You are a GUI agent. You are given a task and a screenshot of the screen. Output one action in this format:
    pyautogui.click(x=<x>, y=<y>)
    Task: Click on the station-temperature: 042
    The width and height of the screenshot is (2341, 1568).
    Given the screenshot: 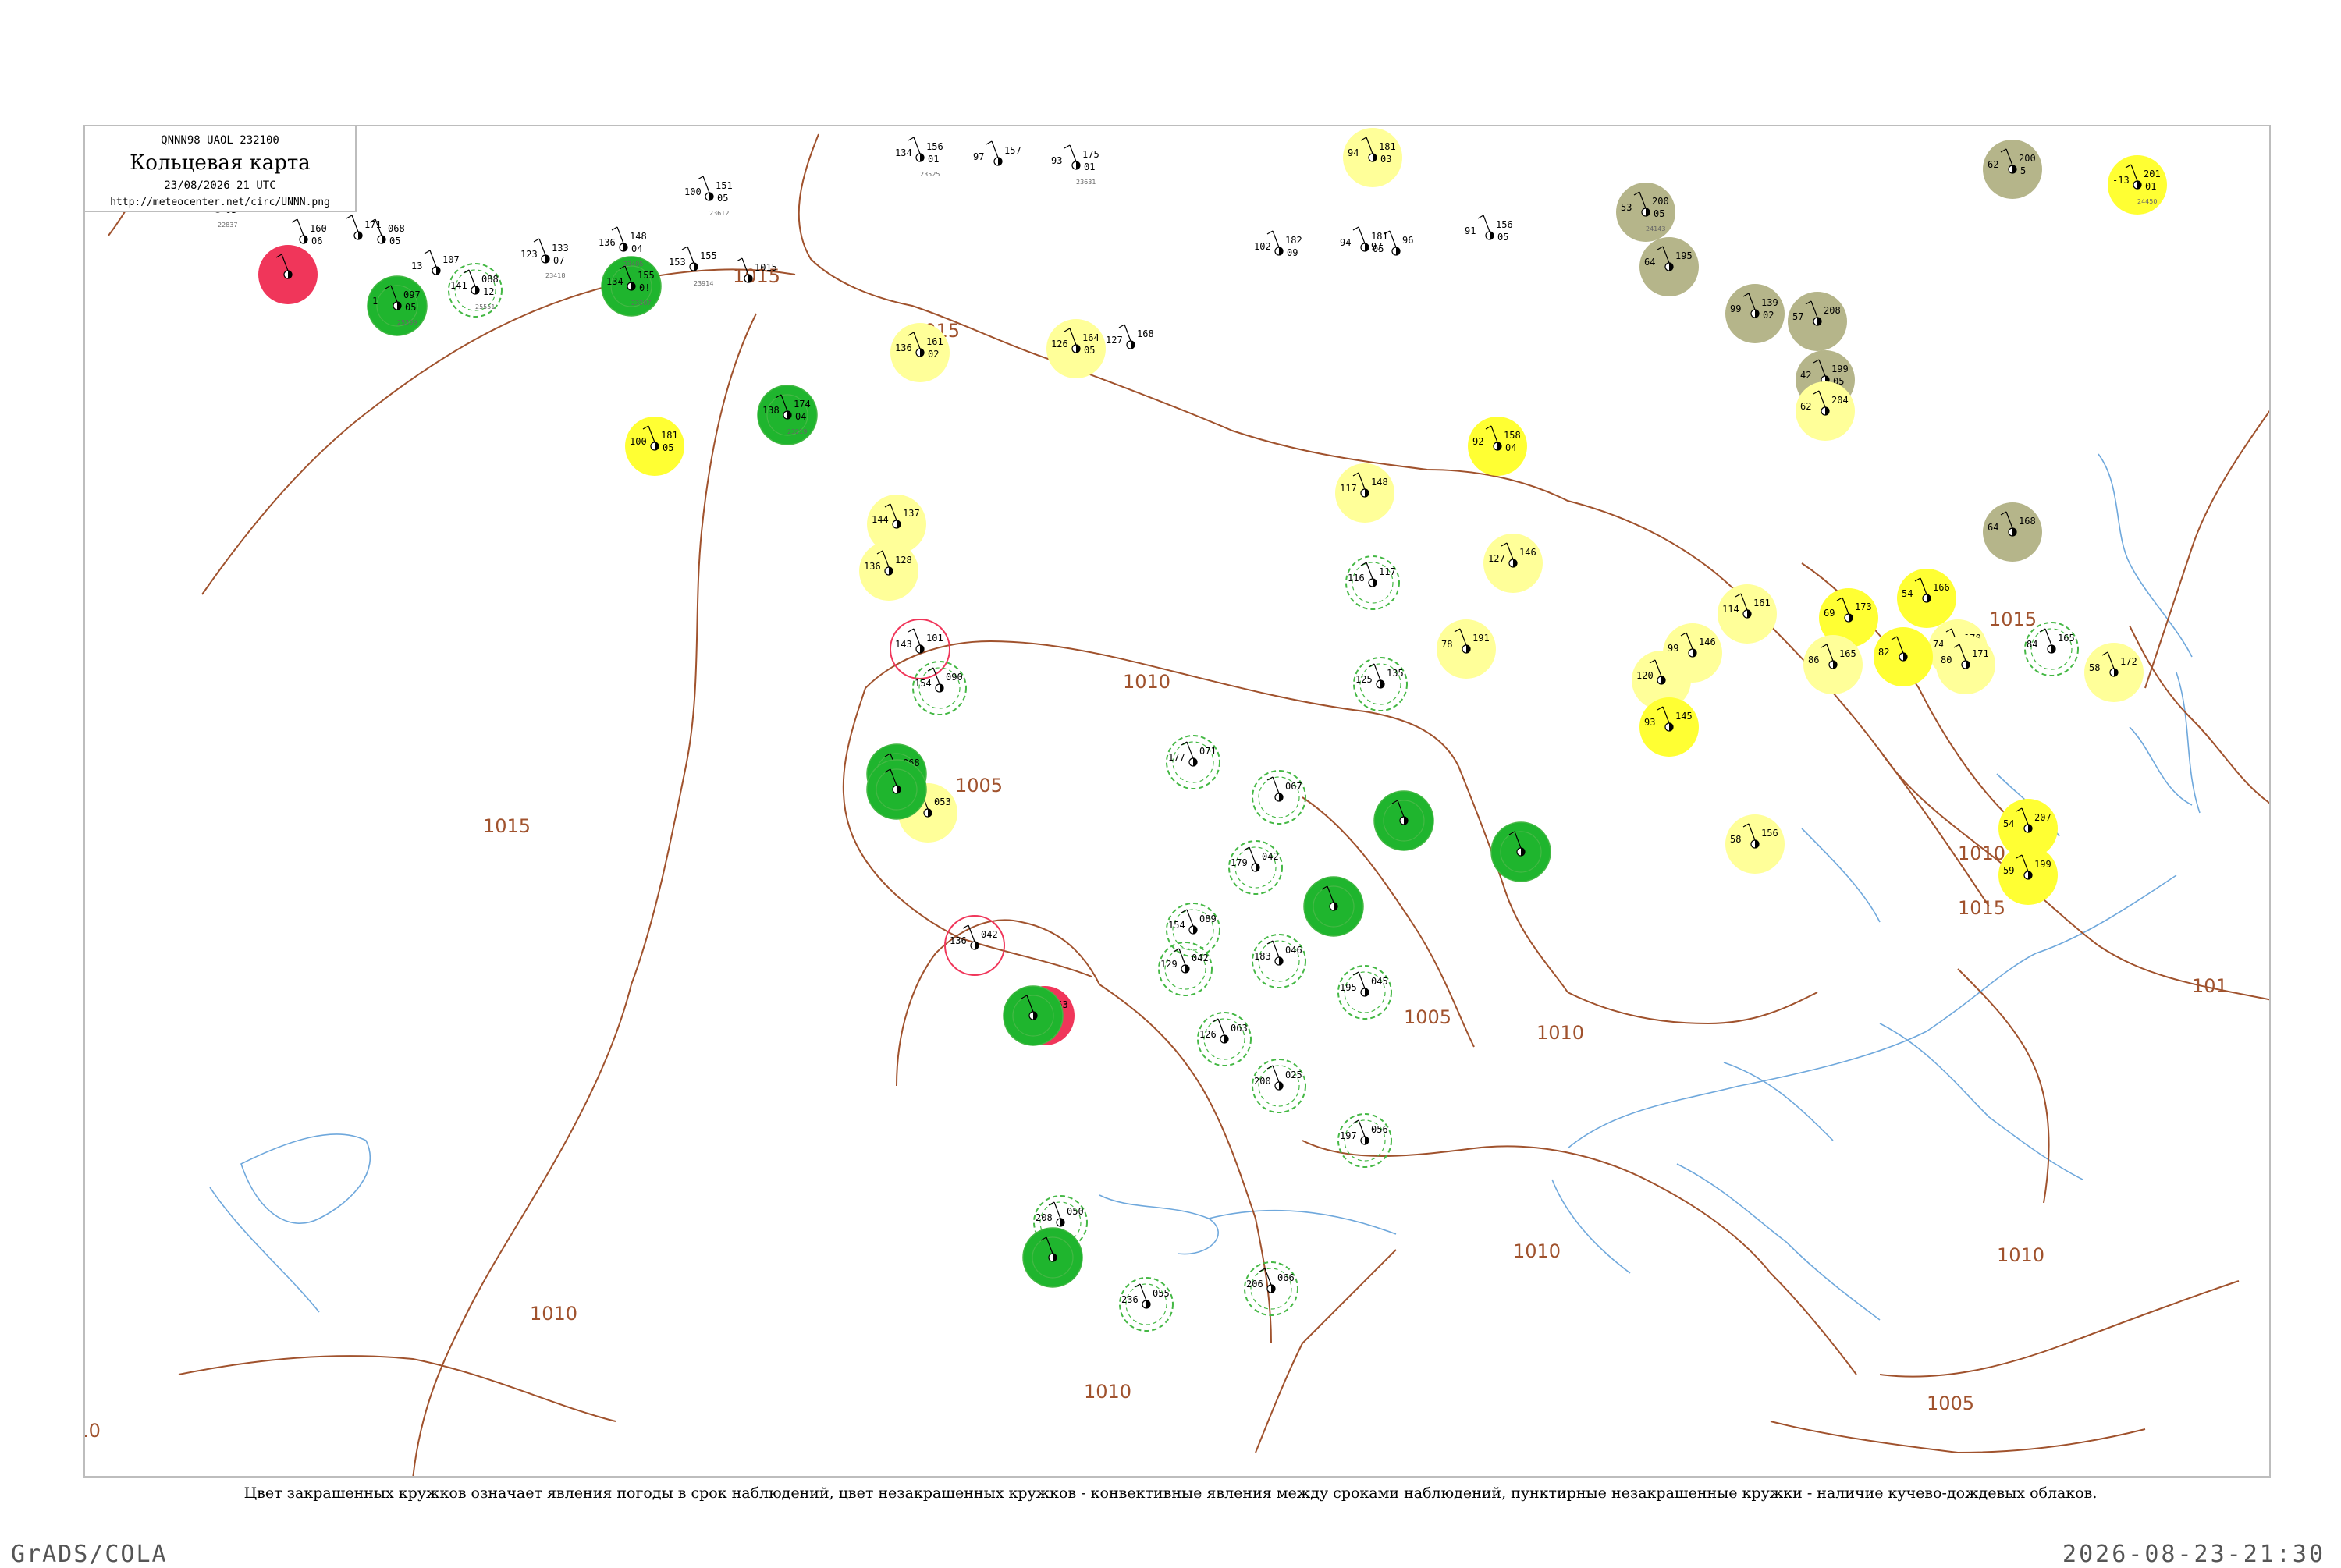 What is the action you would take?
    pyautogui.click(x=1270, y=857)
    